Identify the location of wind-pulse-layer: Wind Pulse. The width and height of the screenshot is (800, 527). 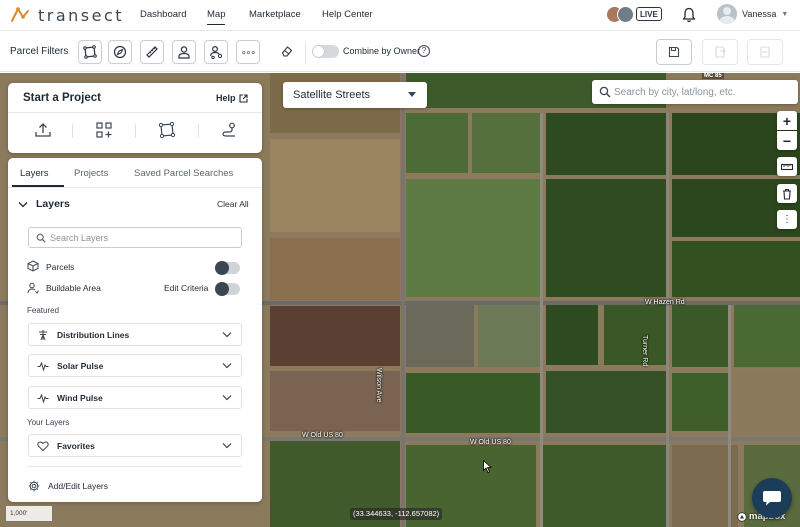
(135, 397).